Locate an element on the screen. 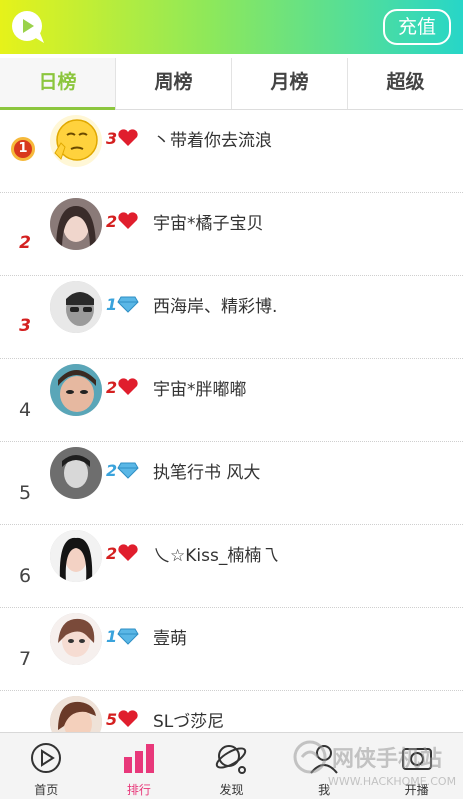 Image resolution: width=463 pixels, height=799 pixels. user-level: 3 is located at coordinates (122, 138).